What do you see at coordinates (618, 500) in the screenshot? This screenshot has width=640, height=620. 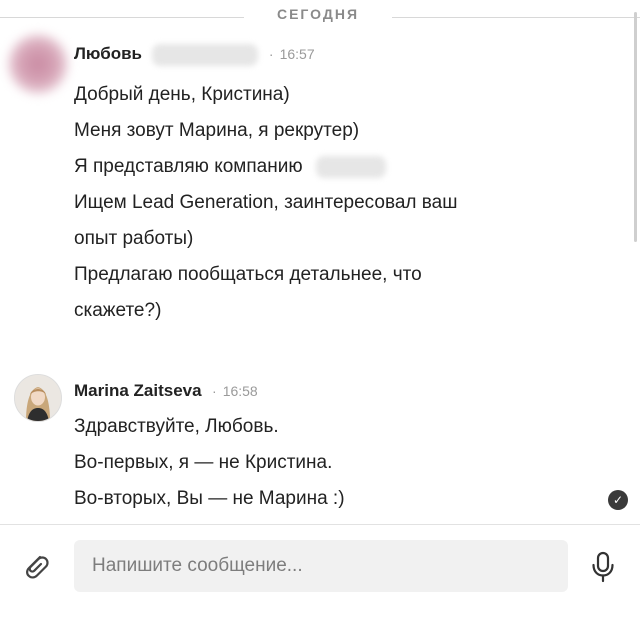 I see `check-circle-icon: ✓` at bounding box center [618, 500].